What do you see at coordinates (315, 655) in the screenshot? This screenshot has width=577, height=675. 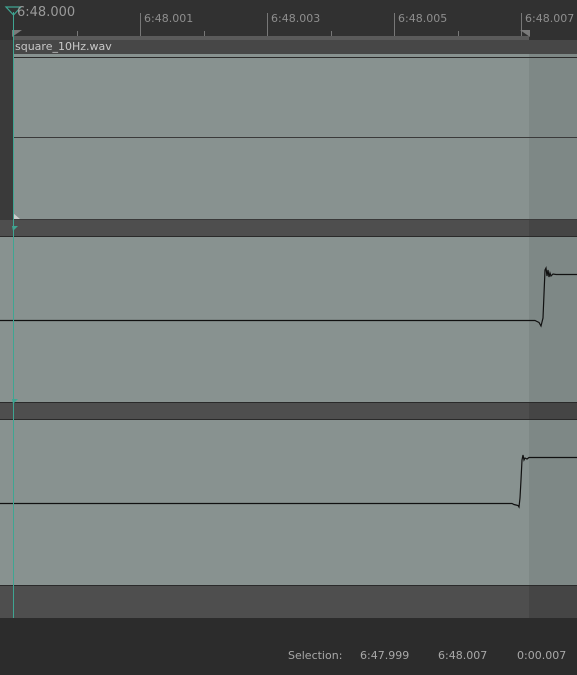 I see `selection-label: Selection:` at bounding box center [315, 655].